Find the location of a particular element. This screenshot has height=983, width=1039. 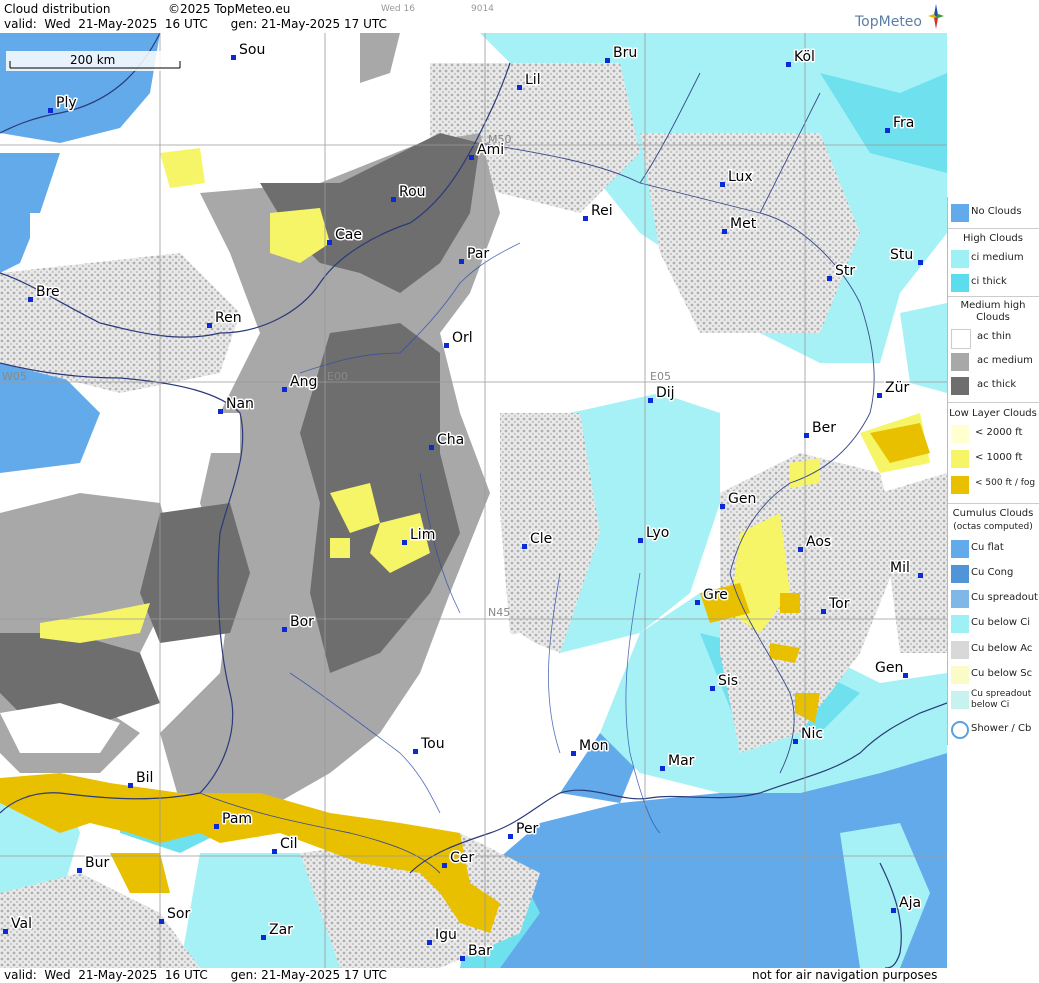

city-label: Val is located at coordinates (21, 924).